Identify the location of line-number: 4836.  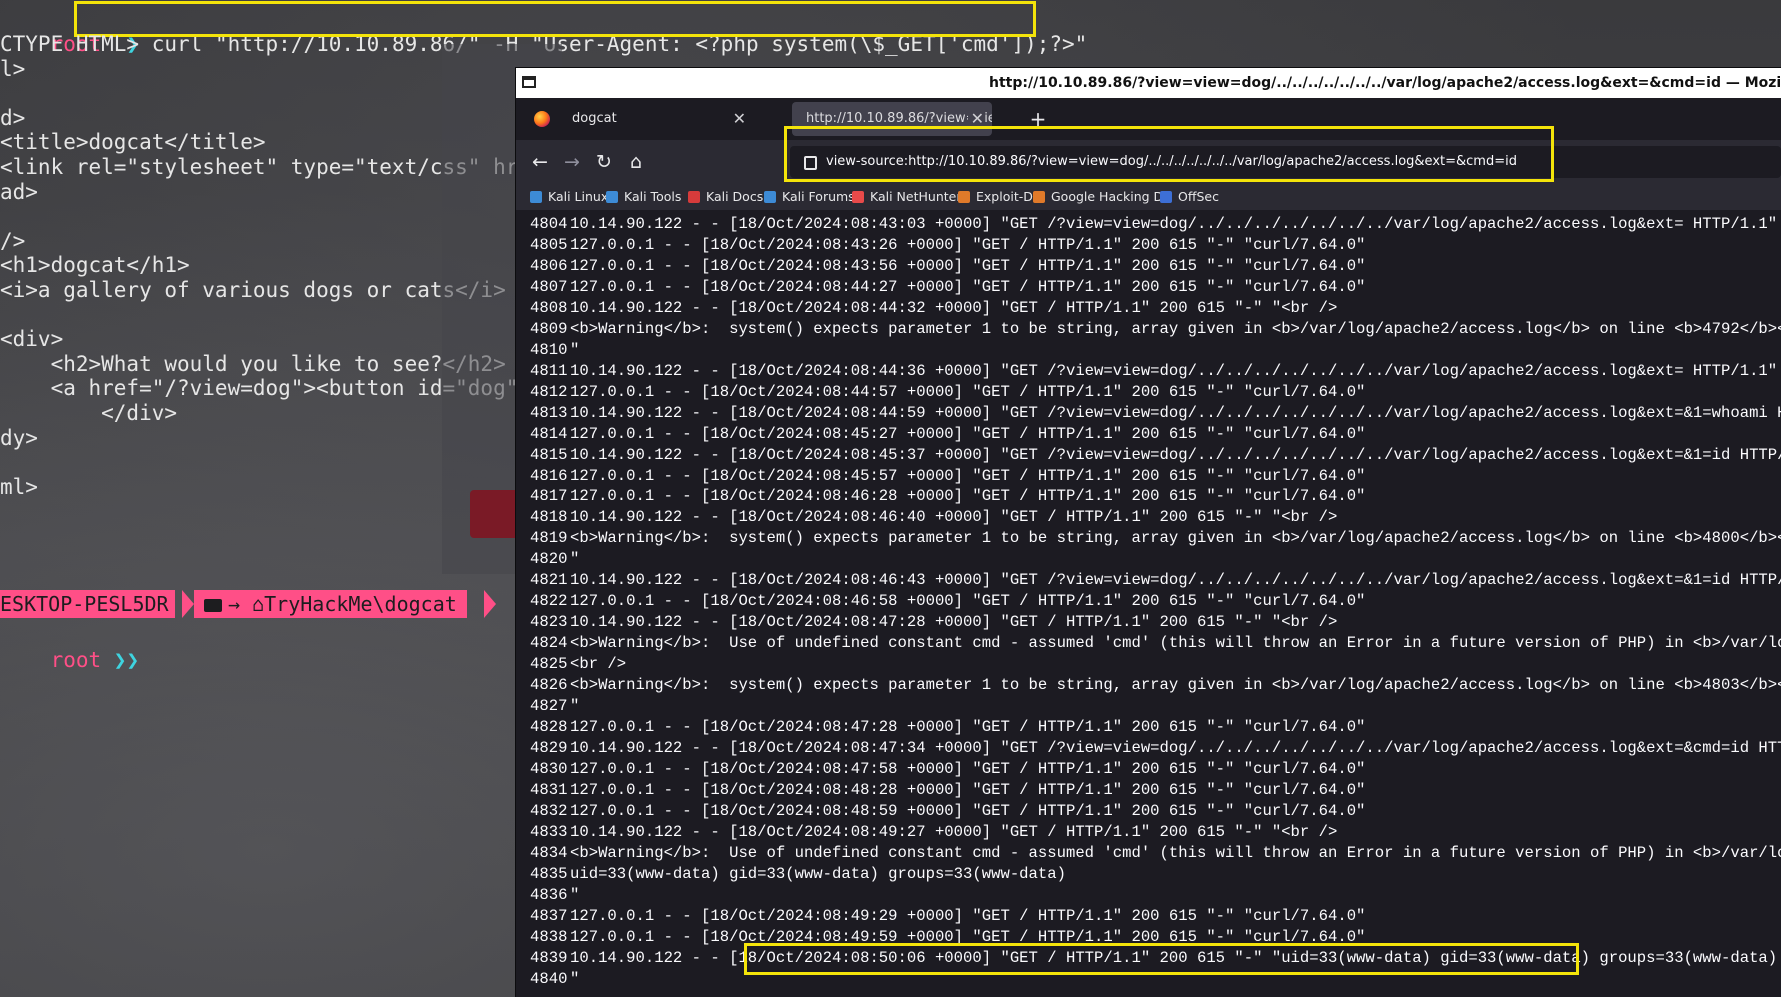
(549, 894).